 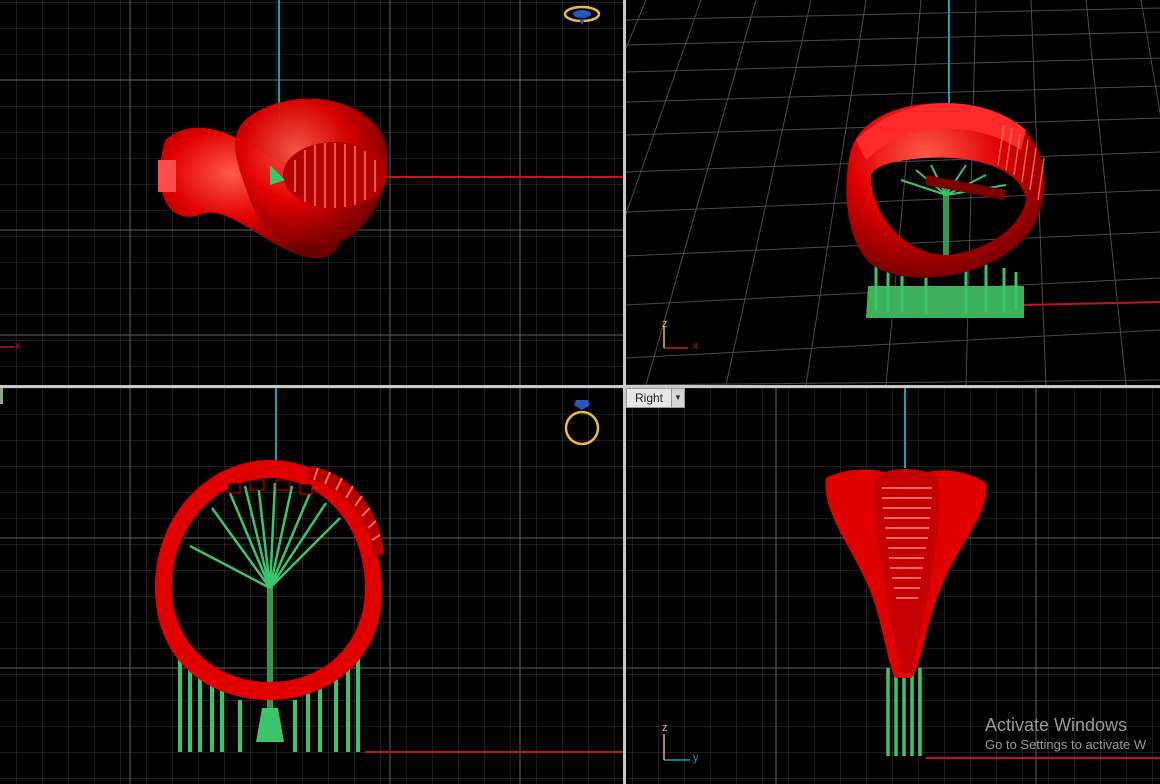 I want to click on viewport-label-right: Right ▼, so click(x=656, y=398).